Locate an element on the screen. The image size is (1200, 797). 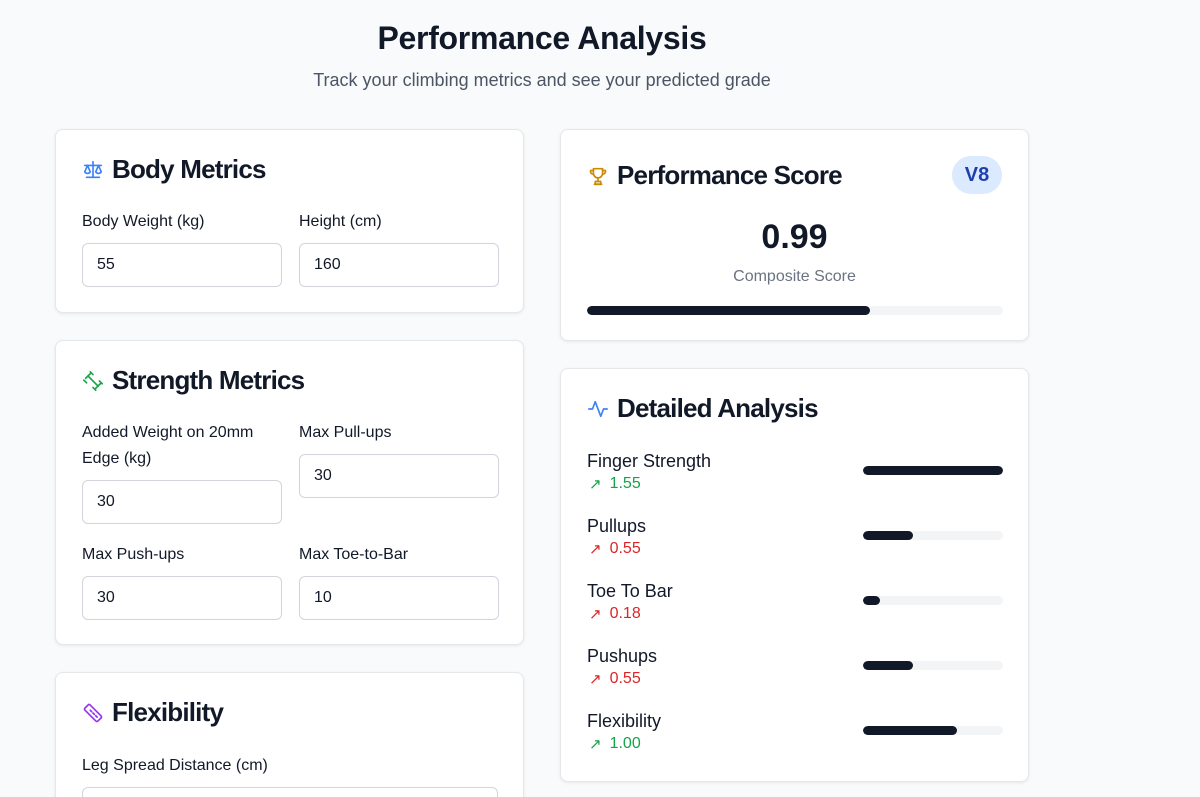
analysis-metric-name: Flexibility is located at coordinates (624, 721).